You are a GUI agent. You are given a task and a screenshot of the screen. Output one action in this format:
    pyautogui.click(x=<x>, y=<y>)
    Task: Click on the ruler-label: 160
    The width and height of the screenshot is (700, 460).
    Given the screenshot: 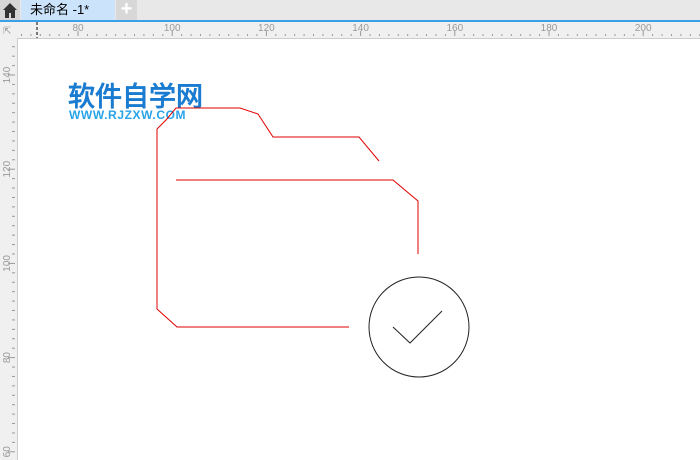 What is the action you would take?
    pyautogui.click(x=454, y=28)
    